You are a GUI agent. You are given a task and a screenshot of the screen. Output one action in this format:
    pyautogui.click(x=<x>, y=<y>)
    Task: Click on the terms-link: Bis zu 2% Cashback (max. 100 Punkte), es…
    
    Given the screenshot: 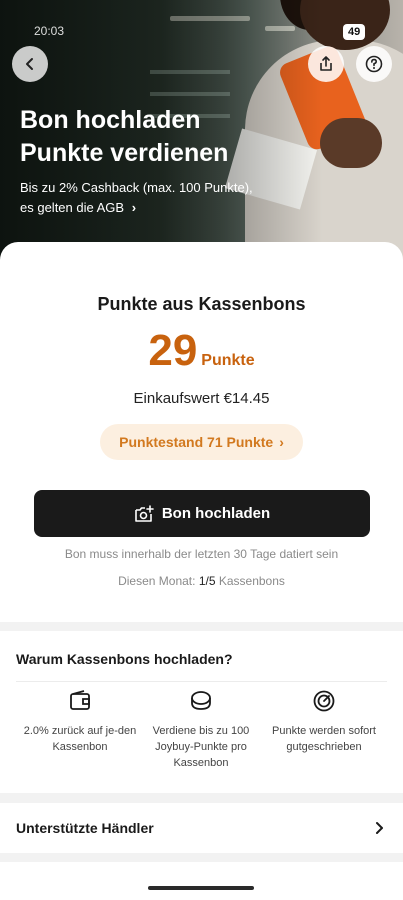 What is the action you would take?
    pyautogui.click(x=145, y=198)
    